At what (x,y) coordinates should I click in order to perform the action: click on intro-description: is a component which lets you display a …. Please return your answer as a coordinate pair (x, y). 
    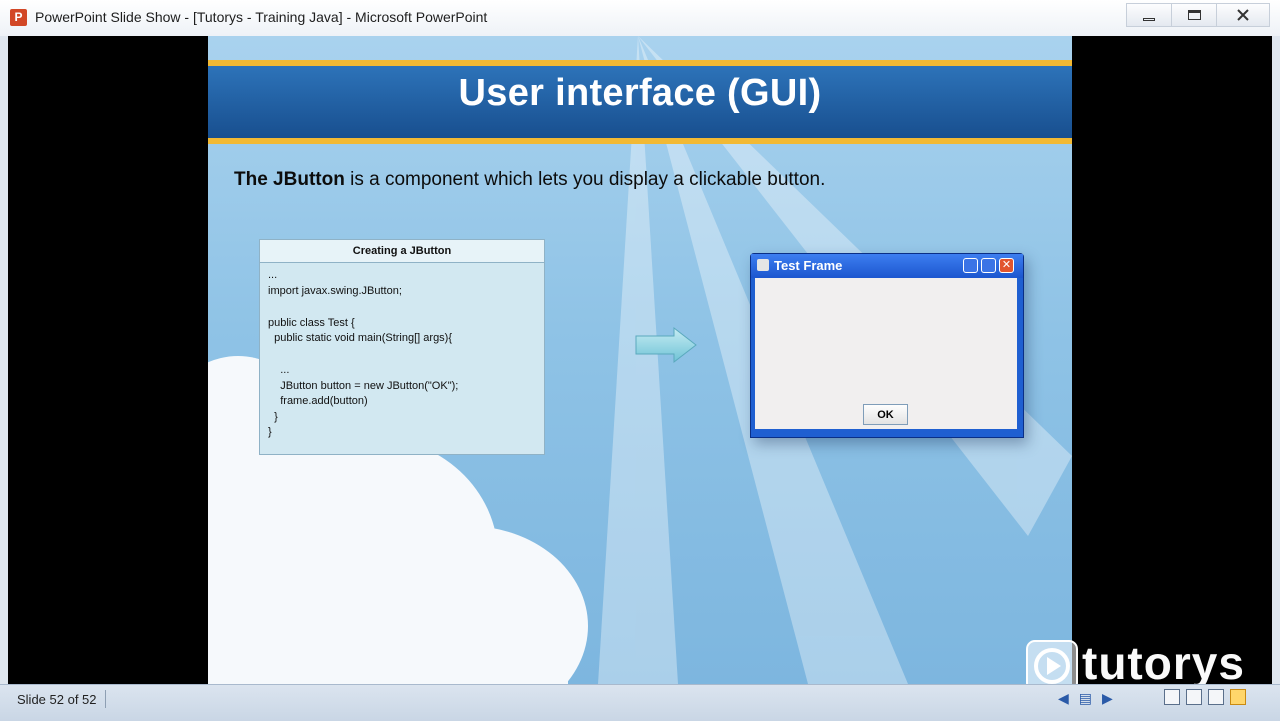
    Looking at the image, I should click on (585, 179).